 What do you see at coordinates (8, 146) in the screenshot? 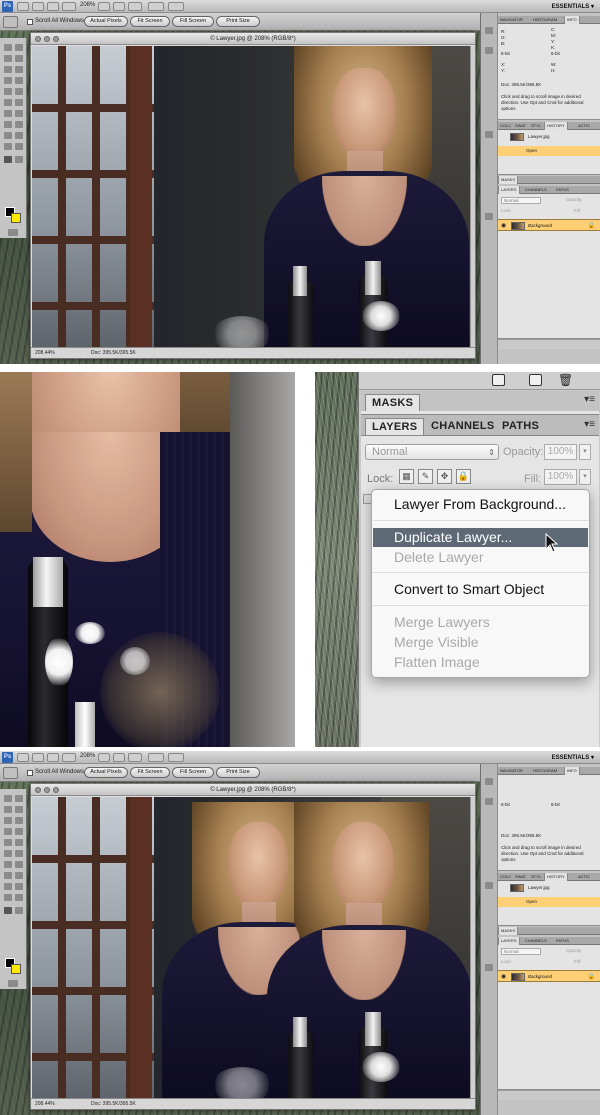
I see `3d-rotate-tool-icon` at bounding box center [8, 146].